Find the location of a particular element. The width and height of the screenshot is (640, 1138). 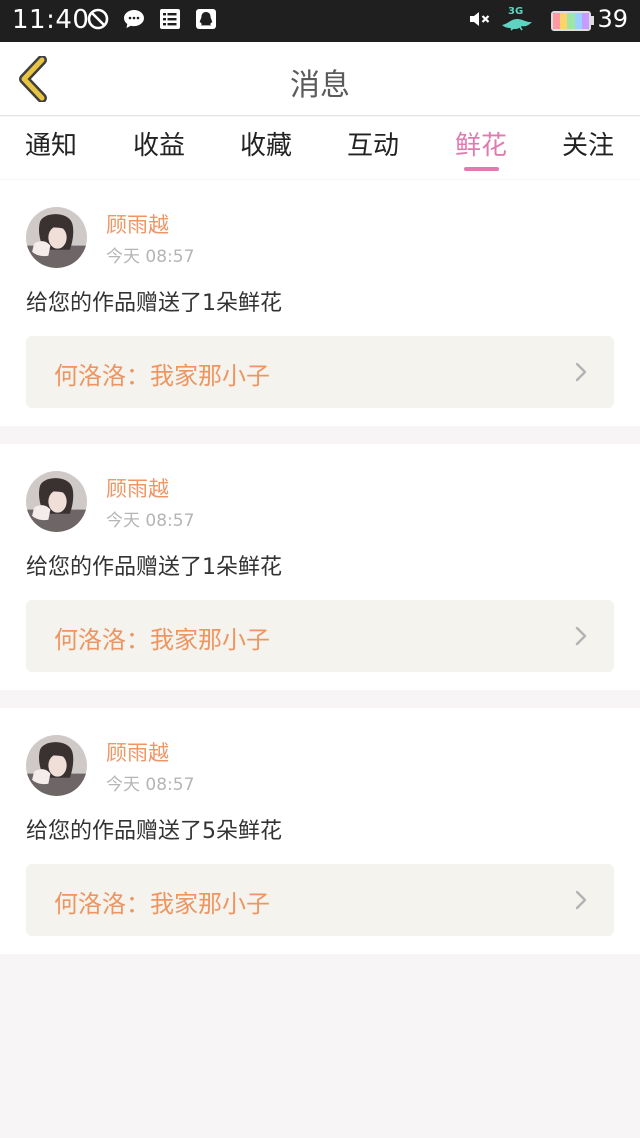

tab-bar: 通知 收益 收藏 互动 鲜花 关注 is located at coordinates (320, 148).